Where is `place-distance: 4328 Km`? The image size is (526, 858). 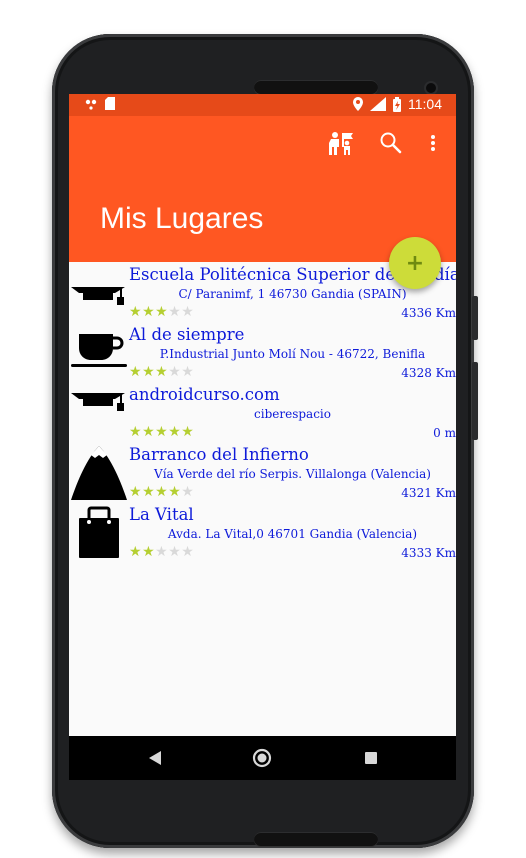 place-distance: 4328 Km is located at coordinates (428, 373).